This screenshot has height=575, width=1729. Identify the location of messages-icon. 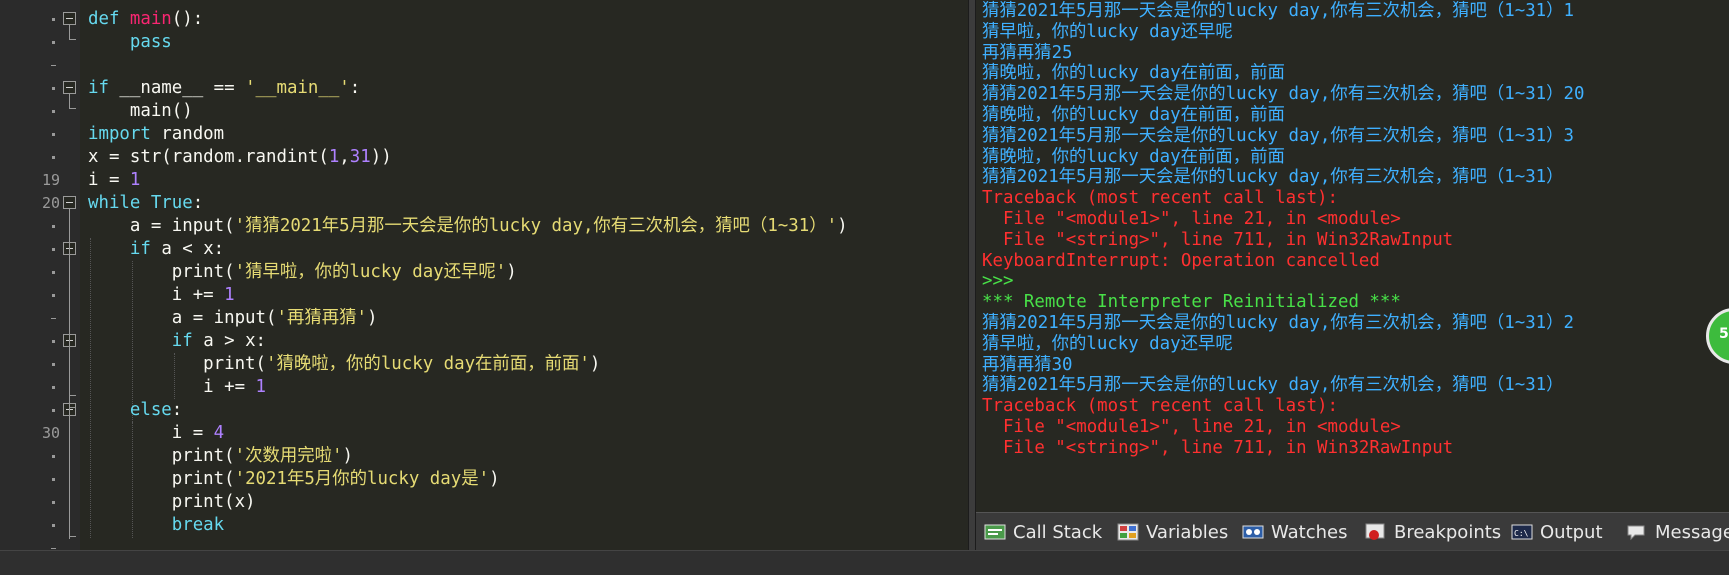
(1637, 532).